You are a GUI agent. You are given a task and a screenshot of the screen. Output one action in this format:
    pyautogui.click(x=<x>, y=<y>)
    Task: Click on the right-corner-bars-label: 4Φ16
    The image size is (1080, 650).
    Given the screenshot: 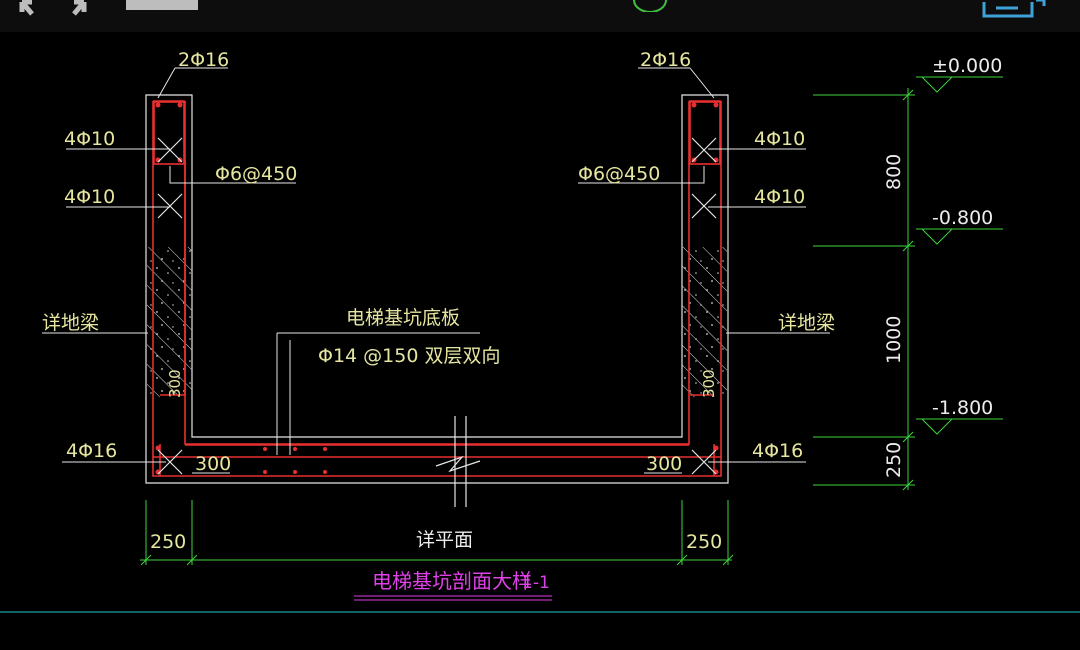 What is the action you would take?
    pyautogui.click(x=777, y=451)
    